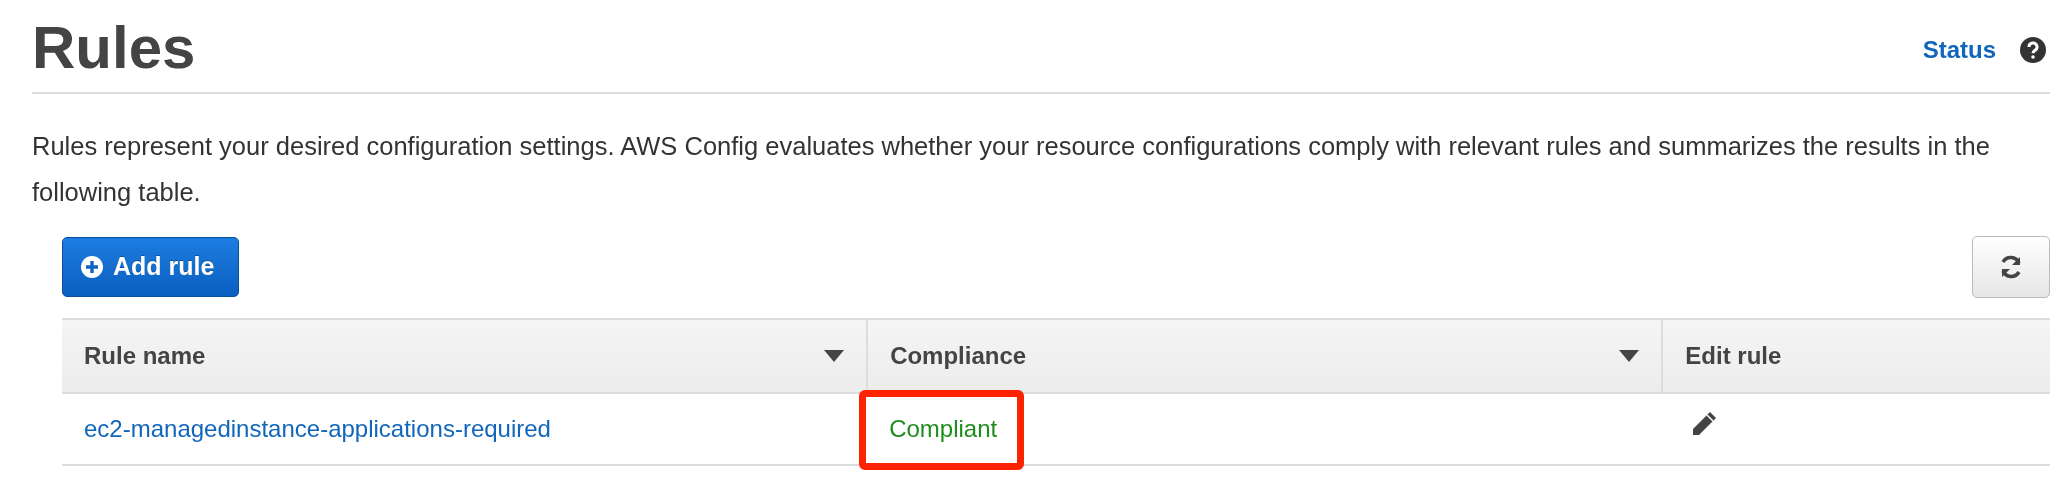 The height and width of the screenshot is (500, 2070). Describe the element at coordinates (943, 428) in the screenshot. I see `compliance-status: Compliant` at that location.